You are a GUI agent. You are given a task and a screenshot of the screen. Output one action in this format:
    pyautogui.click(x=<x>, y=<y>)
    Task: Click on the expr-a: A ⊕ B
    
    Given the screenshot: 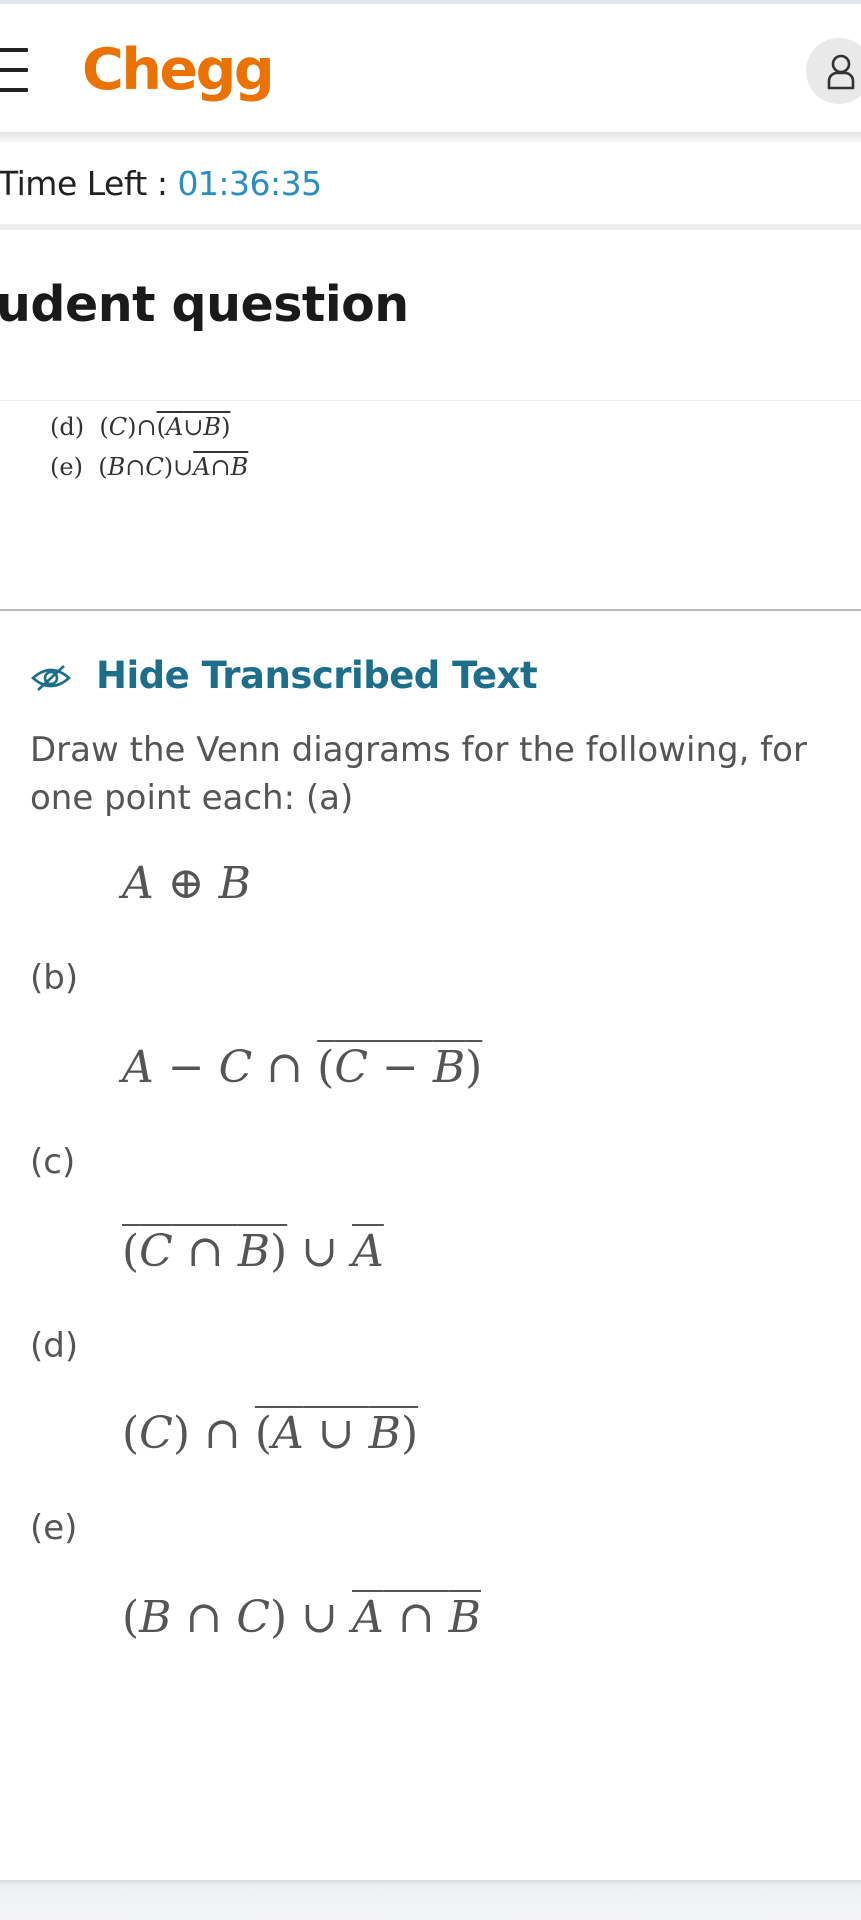 What is the action you would take?
    pyautogui.click(x=186, y=883)
    